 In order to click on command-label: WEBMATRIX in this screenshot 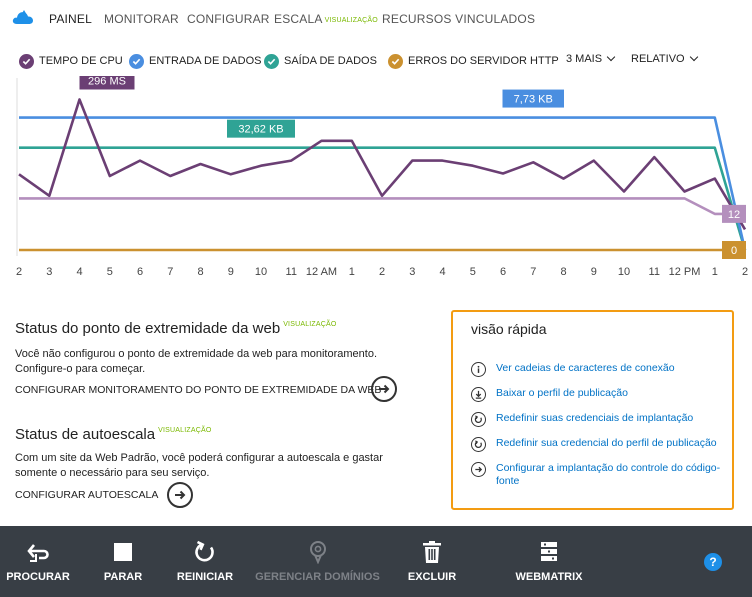, I will do `click(549, 577)`.